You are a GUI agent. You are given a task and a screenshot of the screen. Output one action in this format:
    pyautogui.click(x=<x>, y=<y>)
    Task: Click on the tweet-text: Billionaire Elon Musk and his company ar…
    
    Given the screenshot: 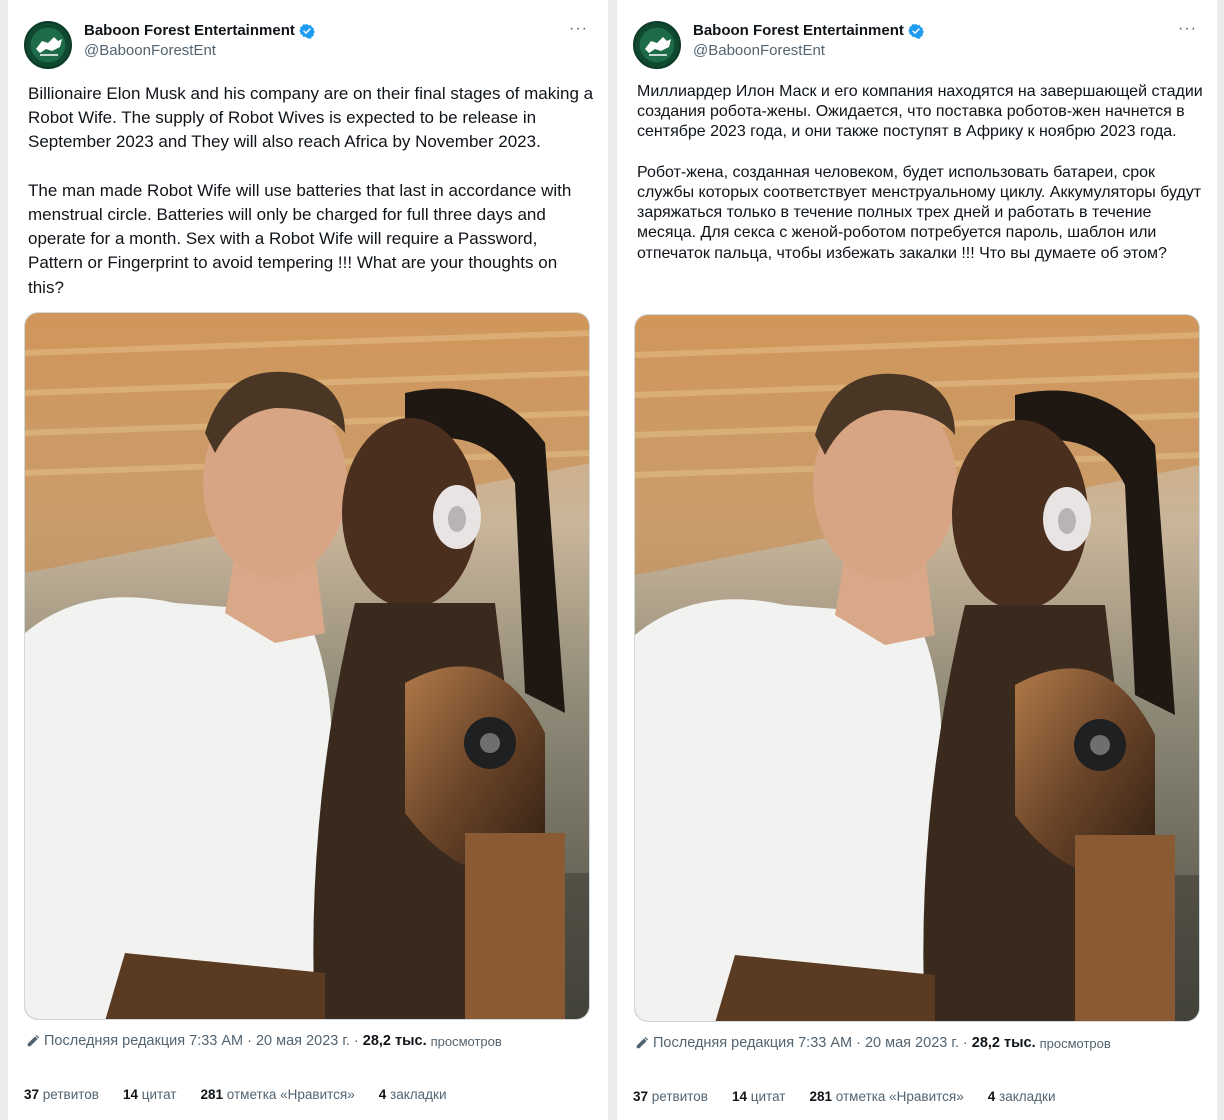 What is the action you would take?
    pyautogui.click(x=311, y=190)
    